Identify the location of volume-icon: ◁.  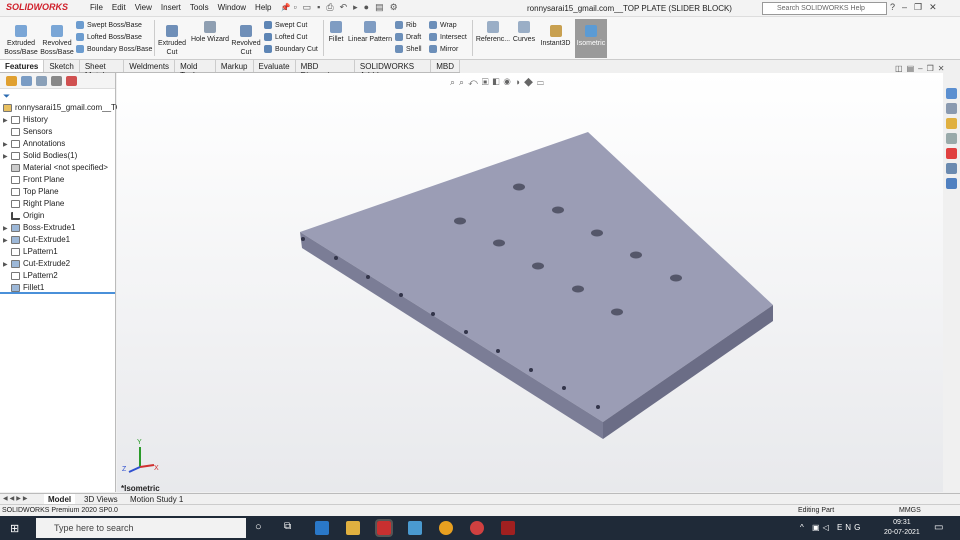
(827, 527).